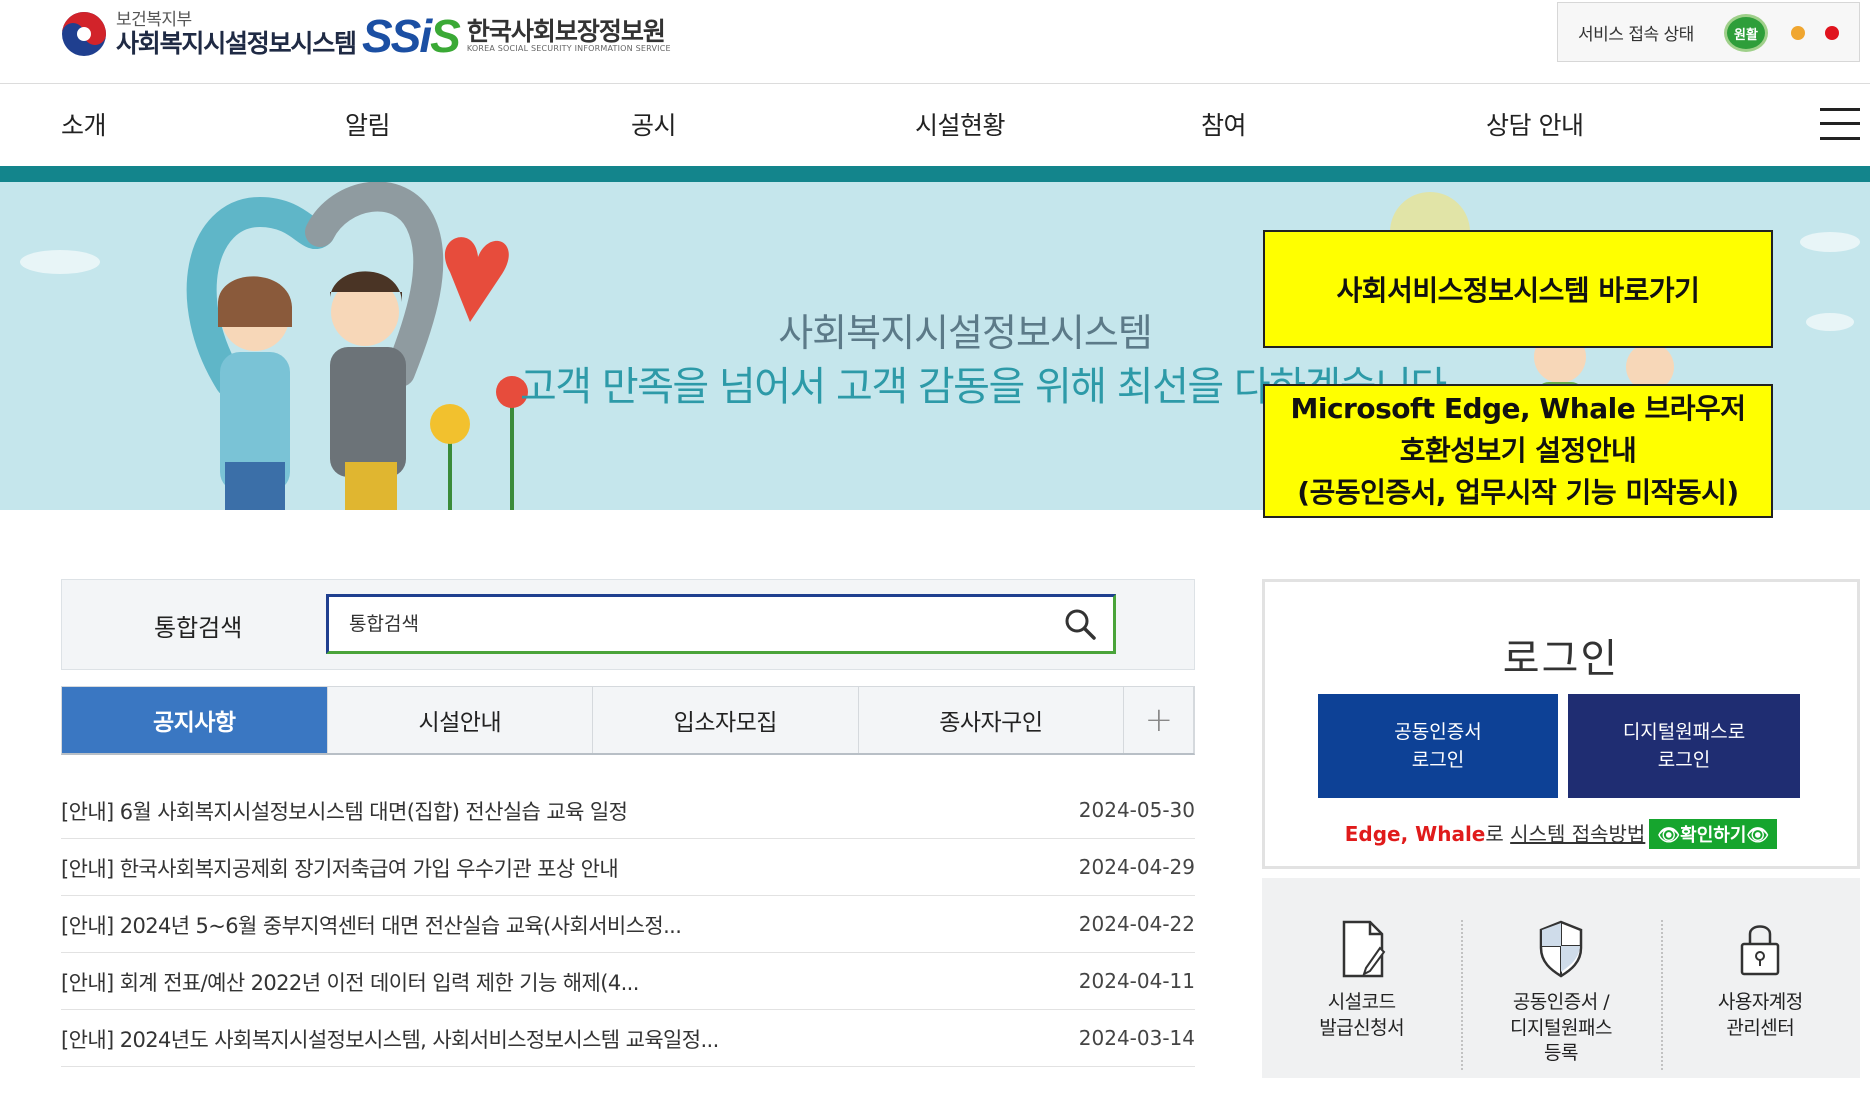 Image resolution: width=1870 pixels, height=1104 pixels. I want to click on integrated-search-panel: 통합검색, so click(628, 624).